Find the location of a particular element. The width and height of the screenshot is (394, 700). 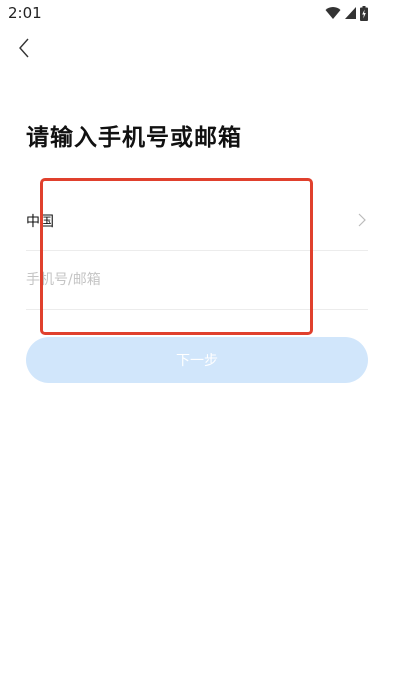

country-selector: 中国 is located at coordinates (197, 220).